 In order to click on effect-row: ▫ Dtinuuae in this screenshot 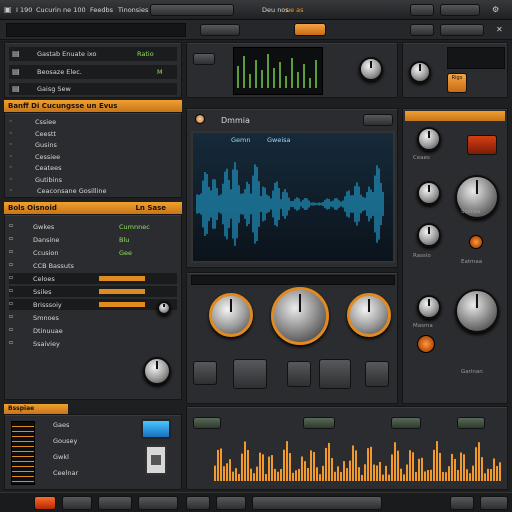, I will do `click(93, 330)`.